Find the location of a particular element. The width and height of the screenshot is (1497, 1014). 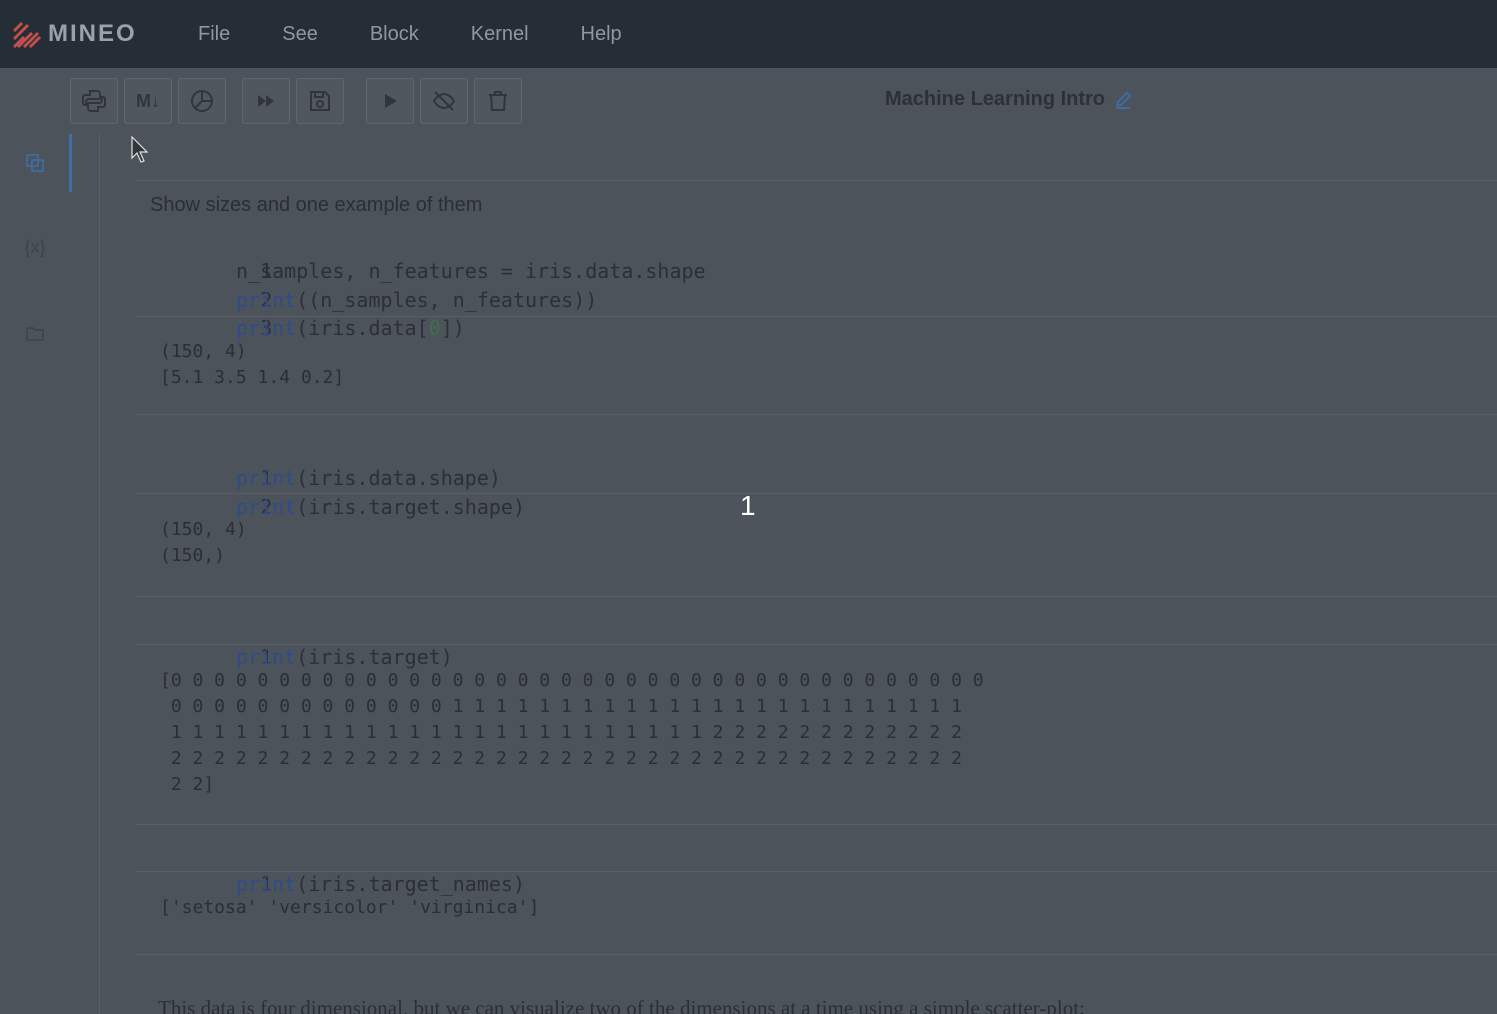

code-line: 2 print((n_samples, n_features)) is located at coordinates (366, 285).